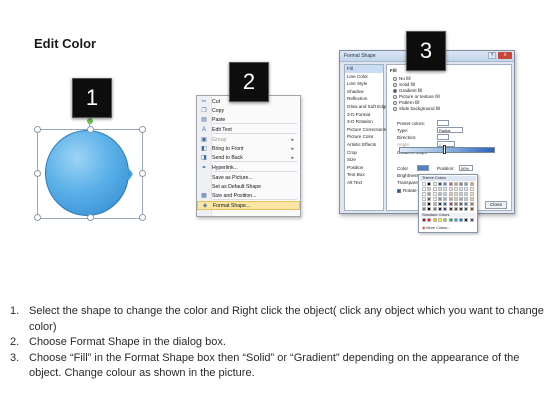  Describe the element at coordinates (404, 84) in the screenshot. I see `fill-option-radio: Solid fill` at that location.